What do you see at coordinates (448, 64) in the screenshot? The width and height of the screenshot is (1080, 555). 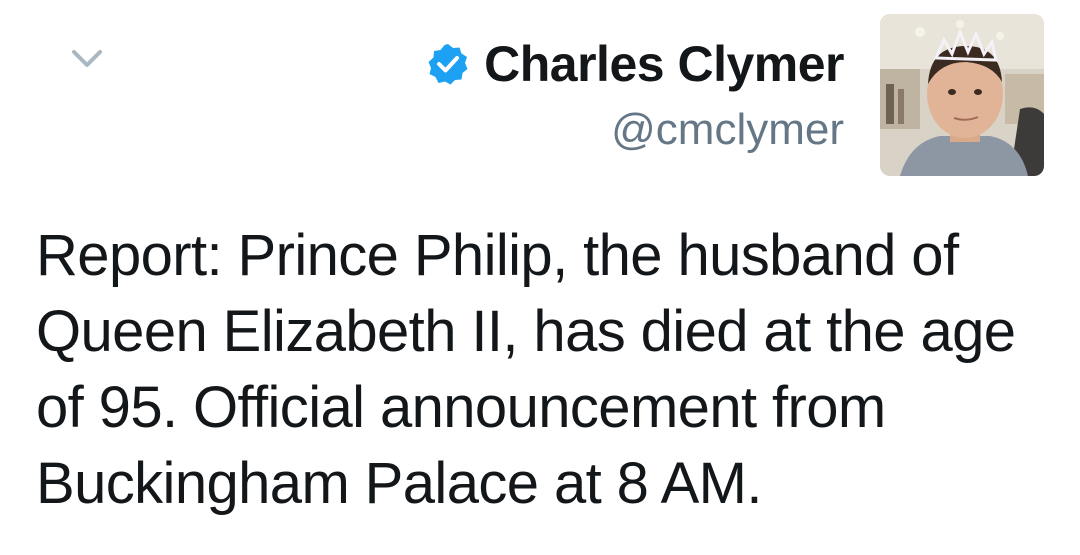 I see `verified-badge-icon` at bounding box center [448, 64].